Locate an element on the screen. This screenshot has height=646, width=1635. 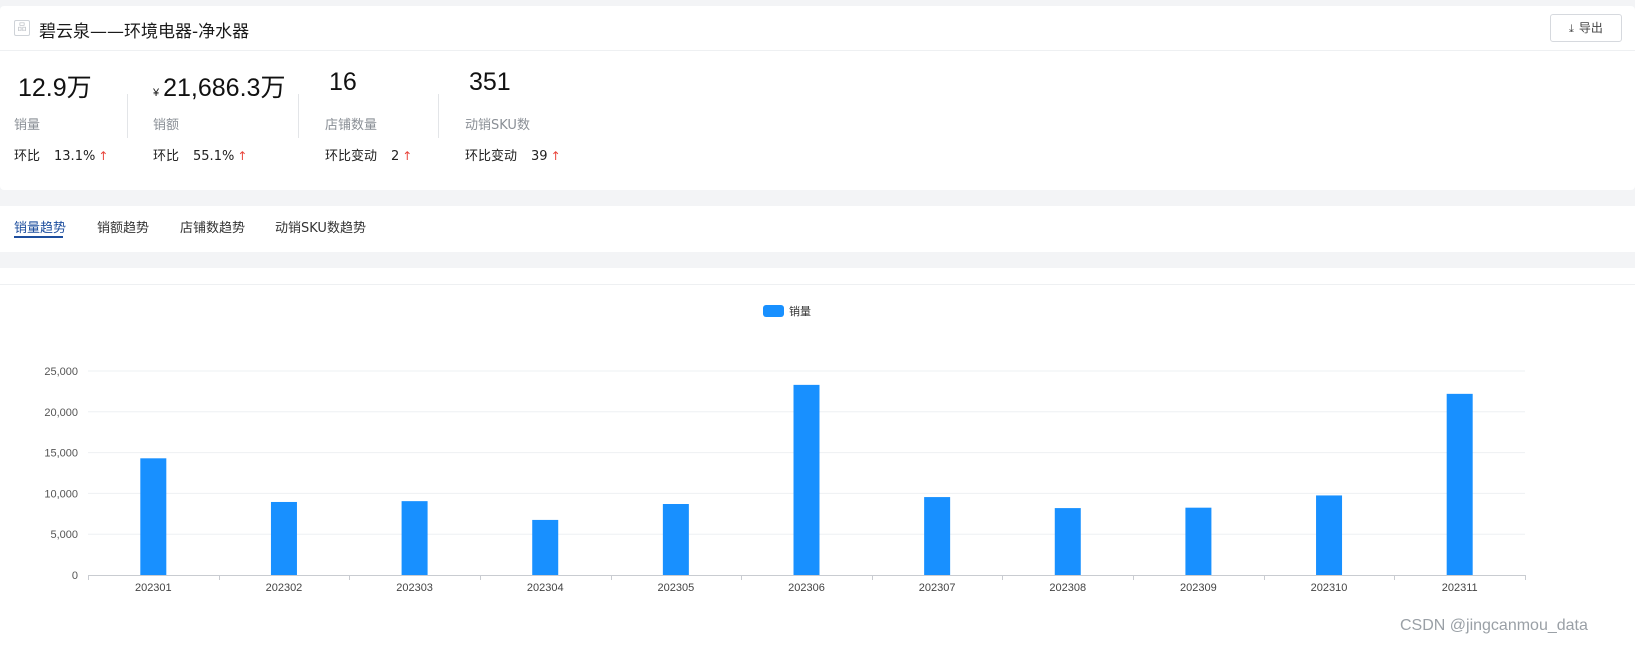
metric-value: 12.9万 is located at coordinates (55, 88).